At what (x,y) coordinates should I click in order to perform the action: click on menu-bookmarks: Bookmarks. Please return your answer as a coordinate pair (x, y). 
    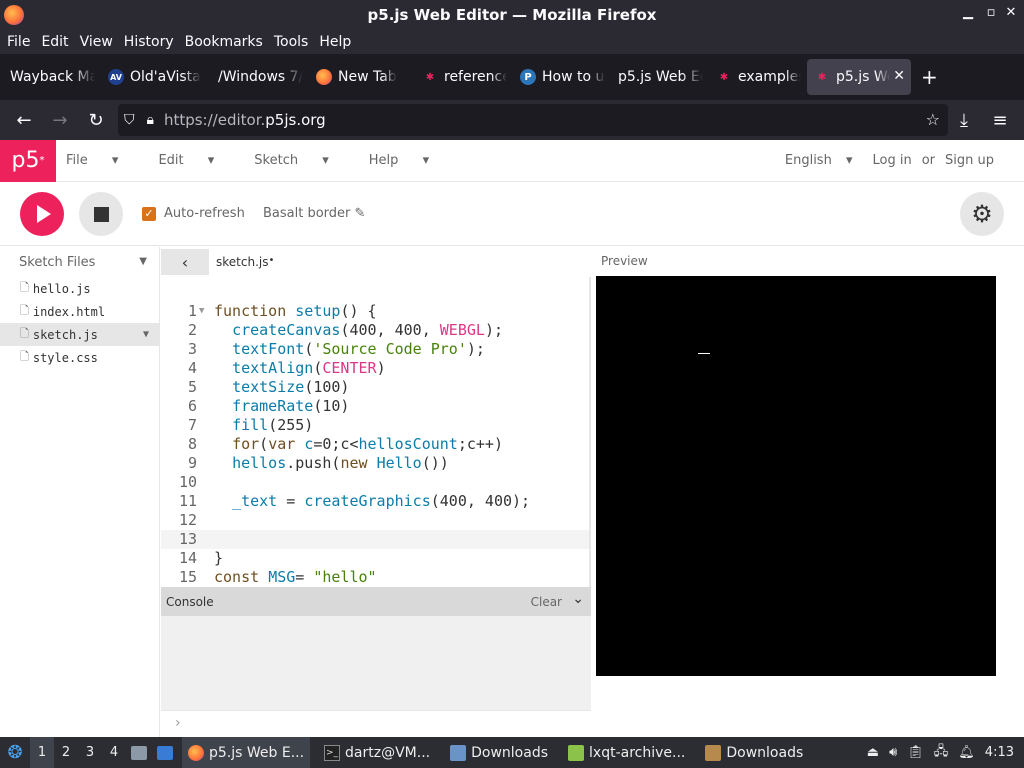
    Looking at the image, I should click on (224, 42).